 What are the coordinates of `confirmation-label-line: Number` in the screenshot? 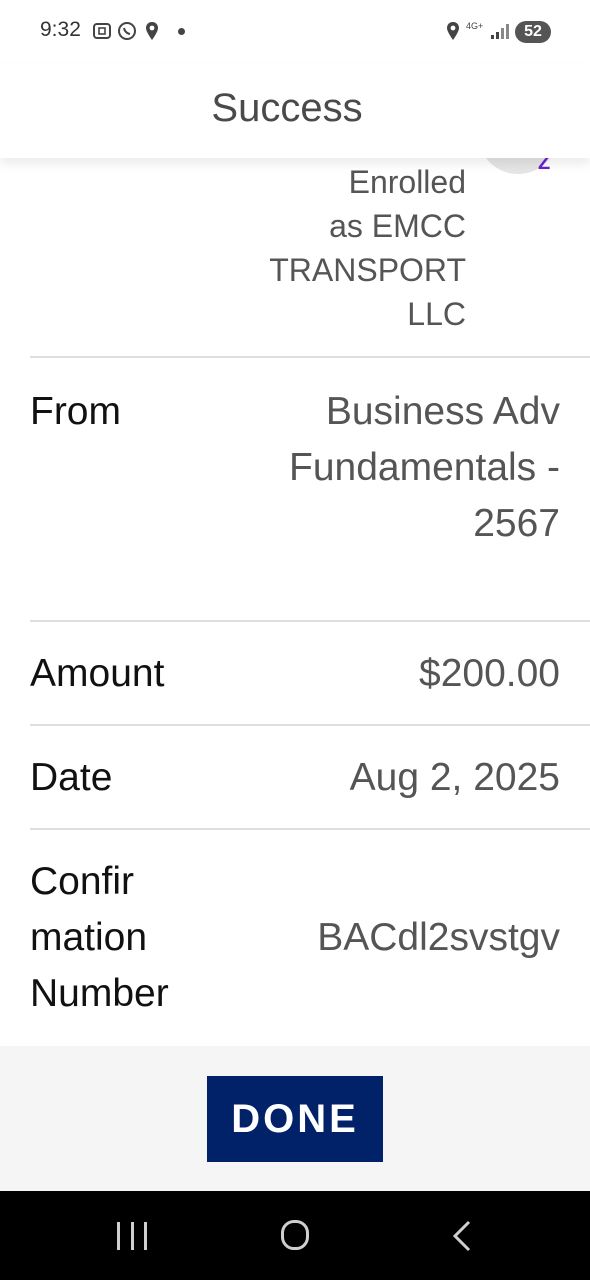 It's located at (99, 993).